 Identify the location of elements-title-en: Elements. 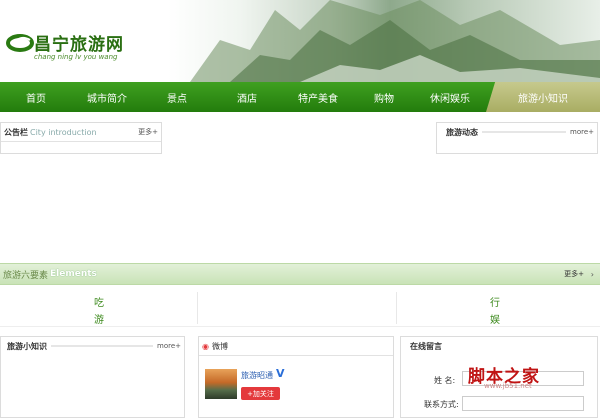
(73, 274).